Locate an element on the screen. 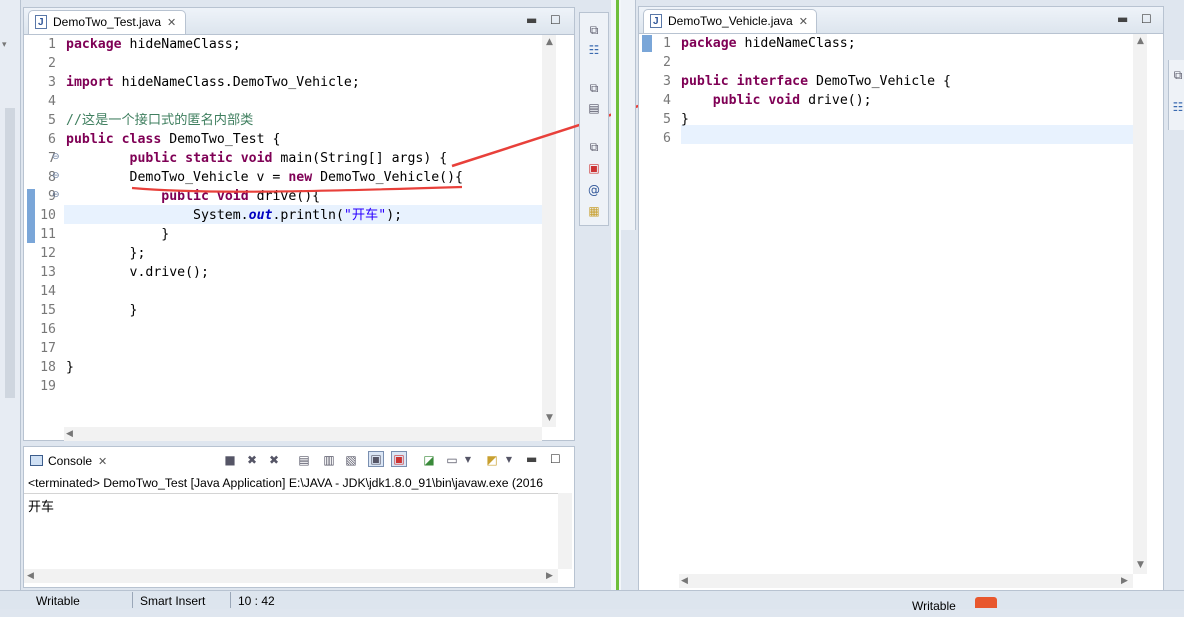  console-tab: Console ✕ is located at coordinates (67, 461).